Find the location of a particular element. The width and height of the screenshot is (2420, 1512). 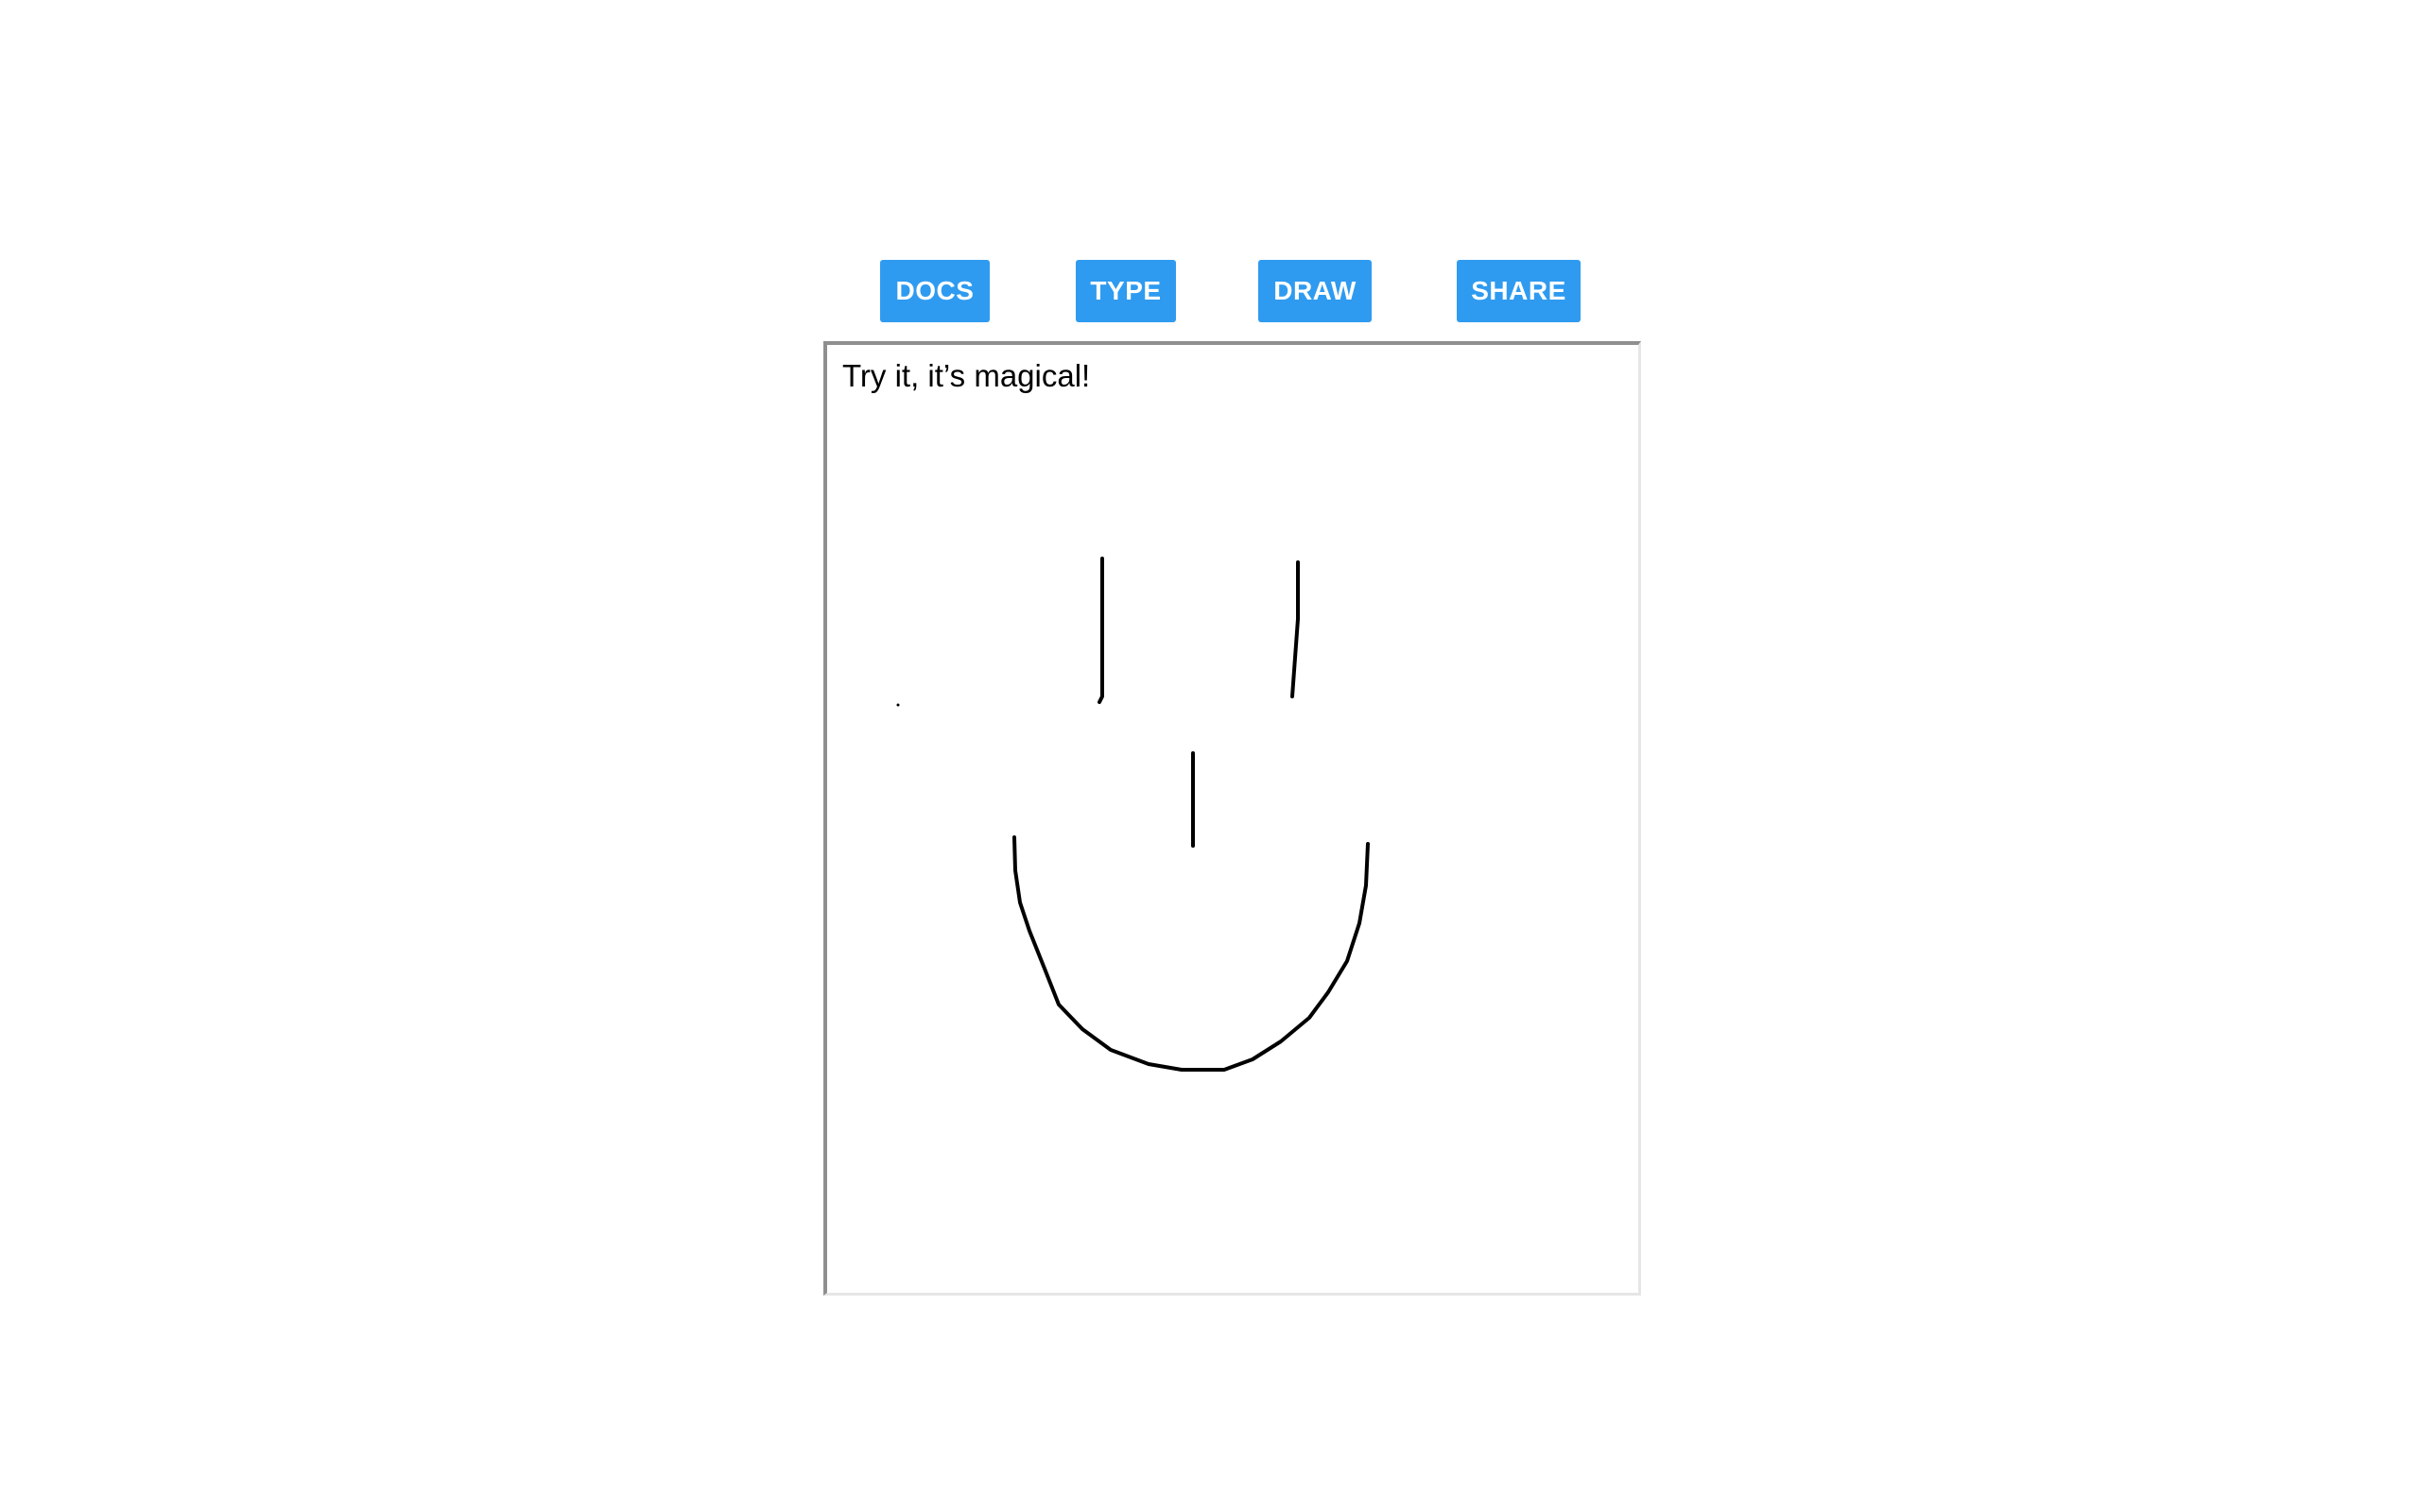

stroke-mouth is located at coordinates (1191, 953).